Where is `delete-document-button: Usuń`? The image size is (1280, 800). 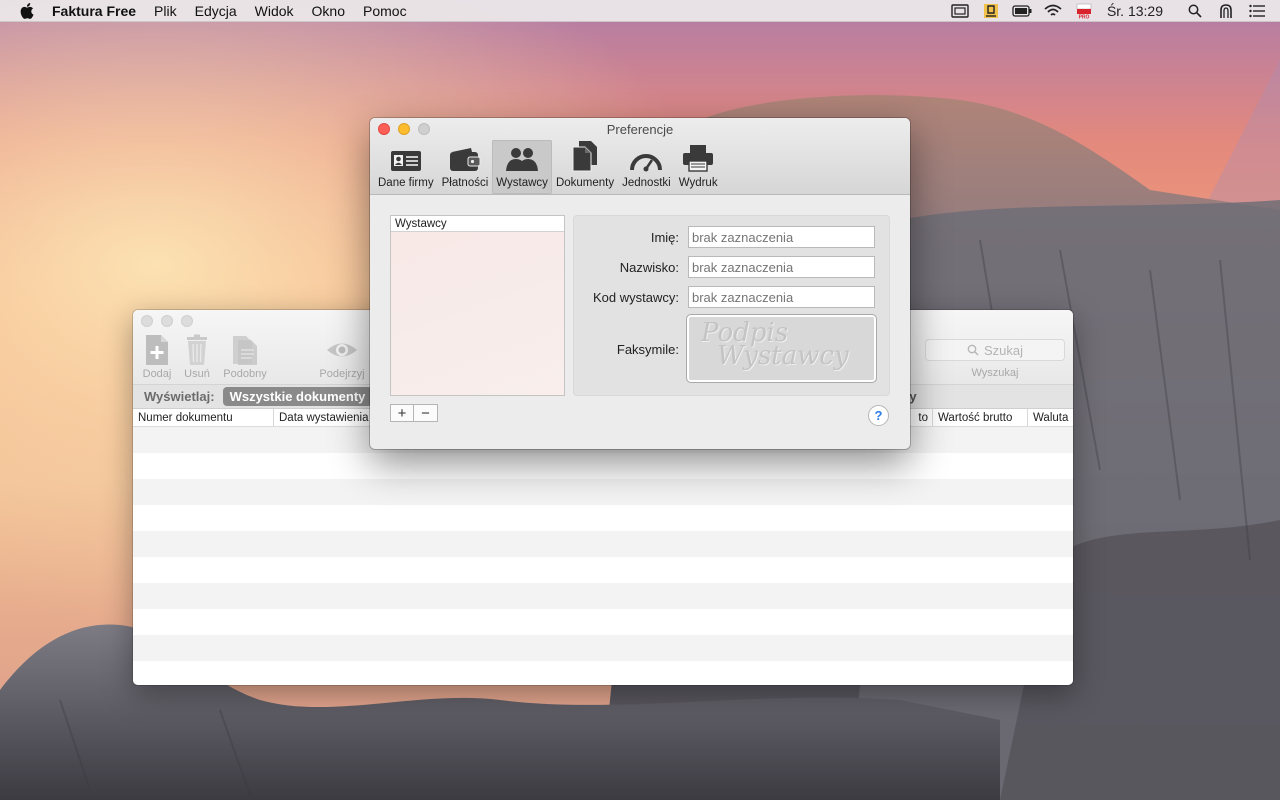 delete-document-button: Usuń is located at coordinates (197, 357).